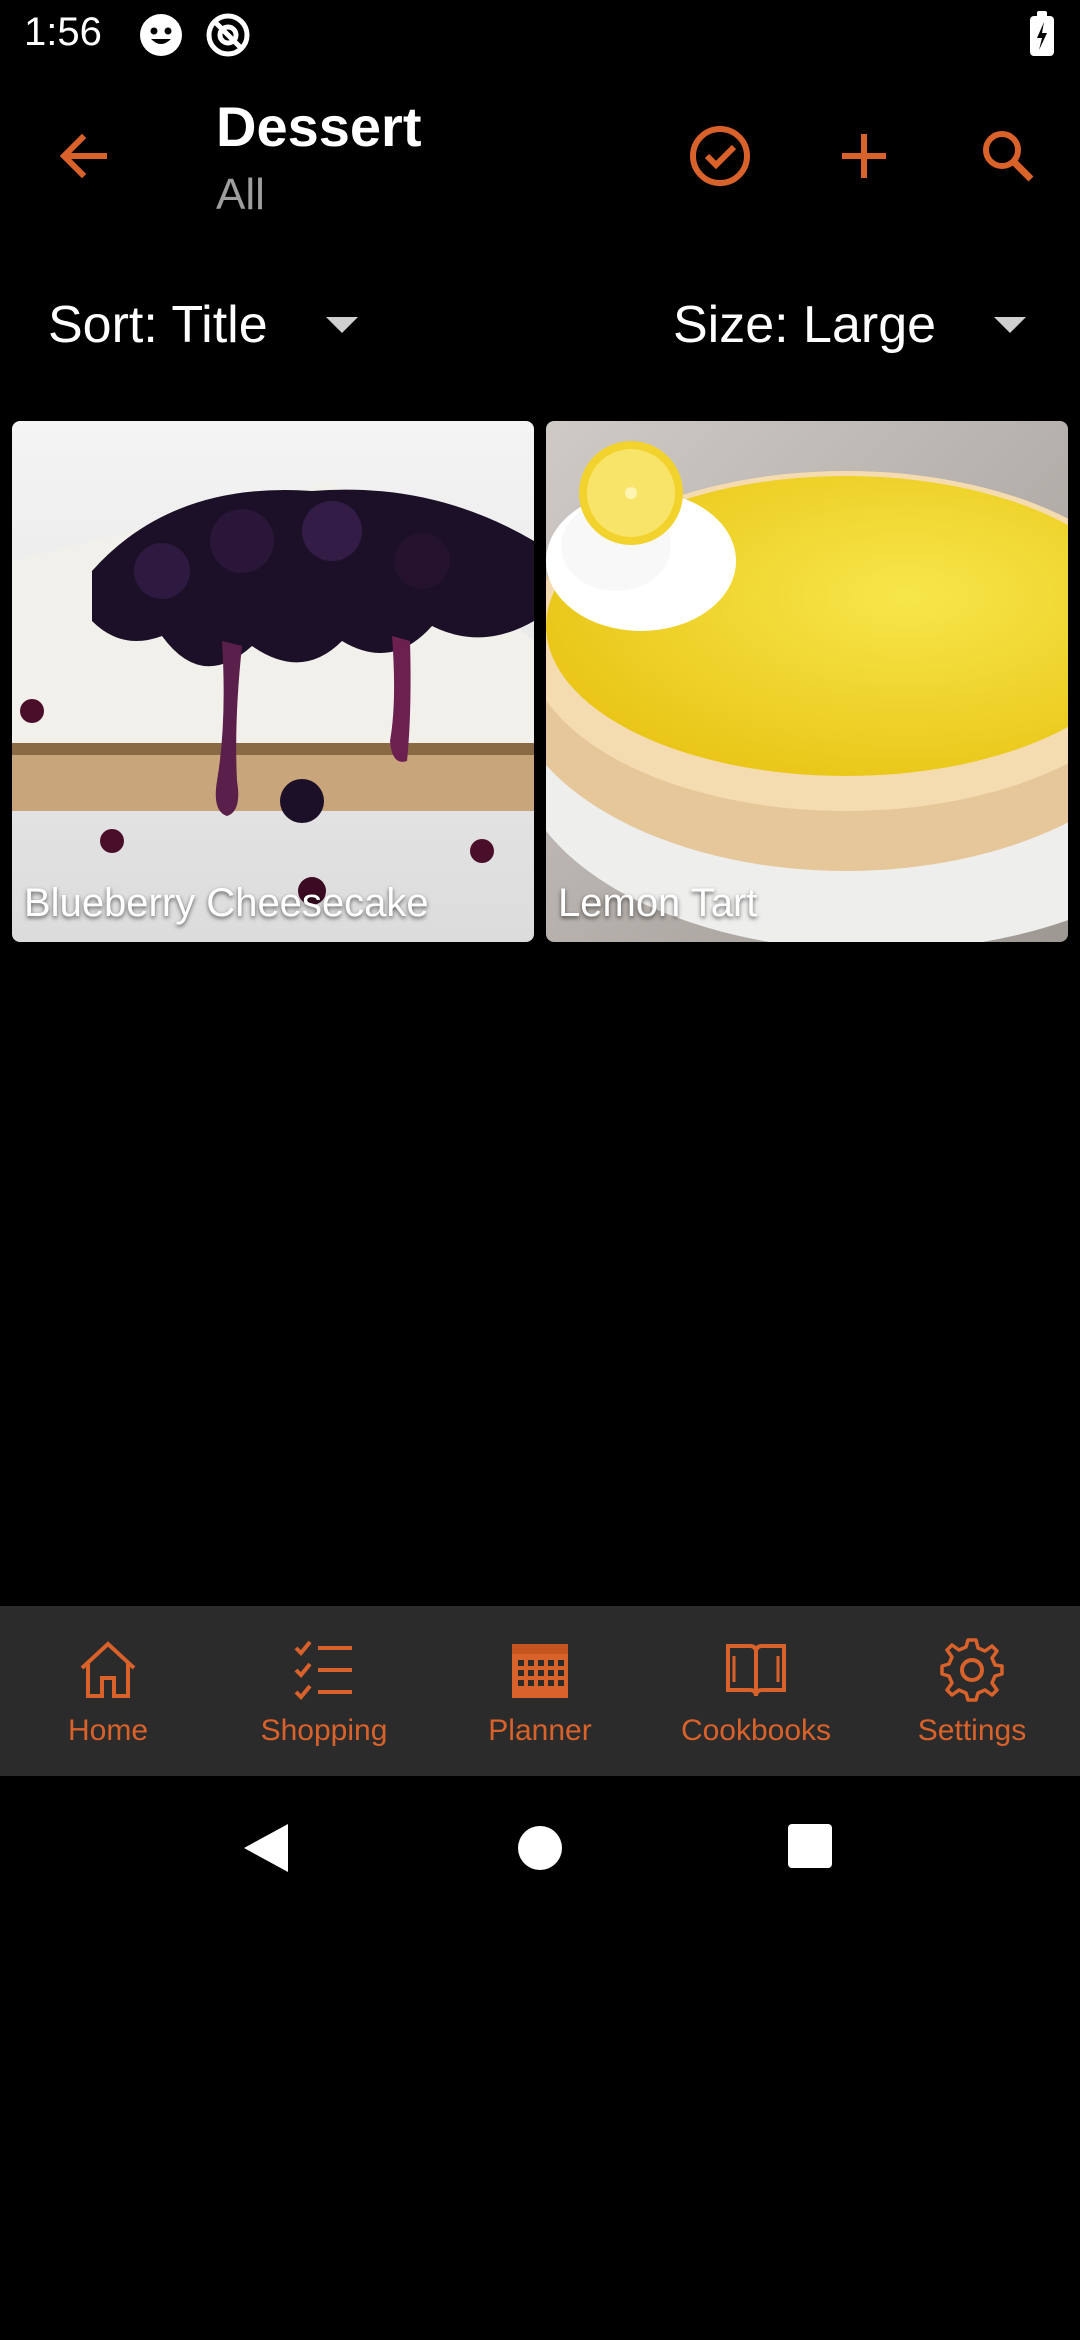  I want to click on search-icon, so click(1008, 156).